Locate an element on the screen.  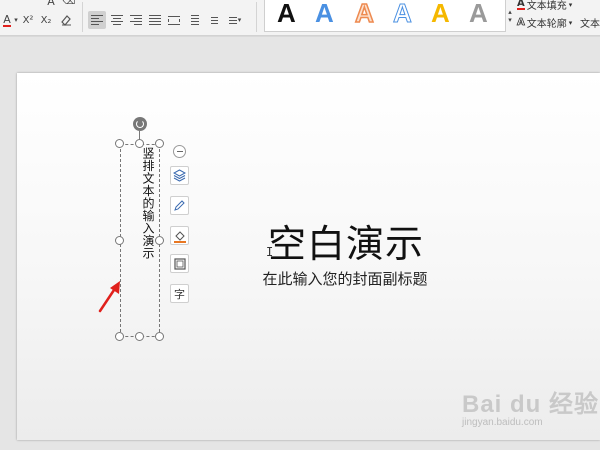
align-center-icon is located at coordinates (117, 20).